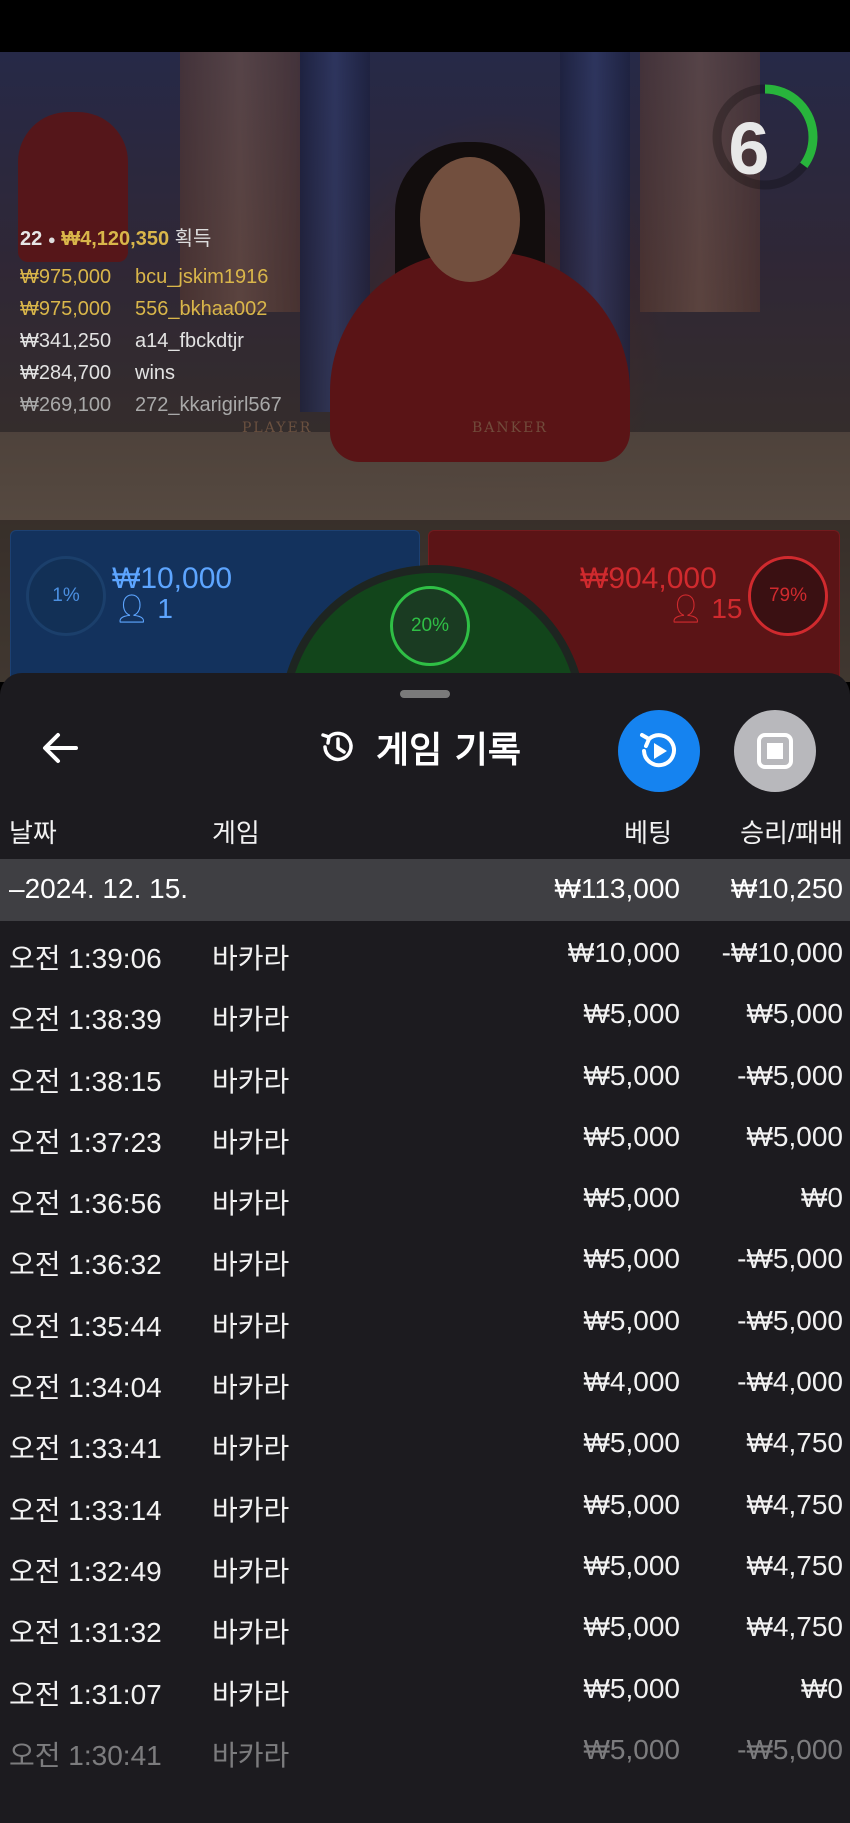 This screenshot has width=850, height=1823. Describe the element at coordinates (172, 578) in the screenshot. I see `player-bet-amount: ₩10,000` at that location.